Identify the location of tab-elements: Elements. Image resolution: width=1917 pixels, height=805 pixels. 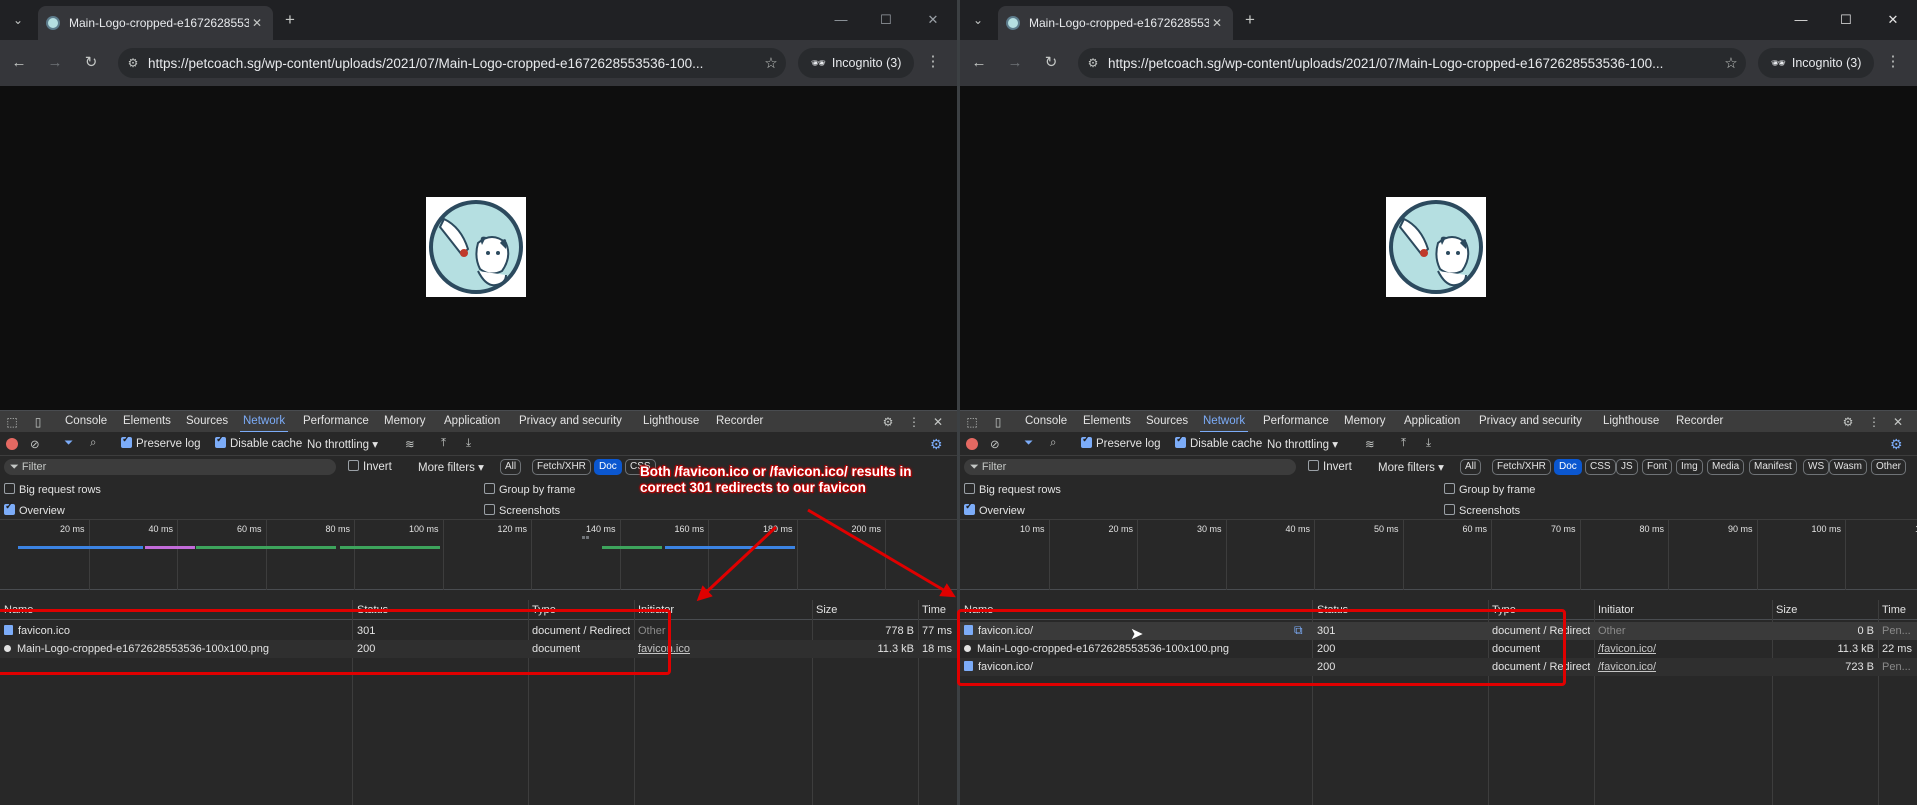
(147, 421).